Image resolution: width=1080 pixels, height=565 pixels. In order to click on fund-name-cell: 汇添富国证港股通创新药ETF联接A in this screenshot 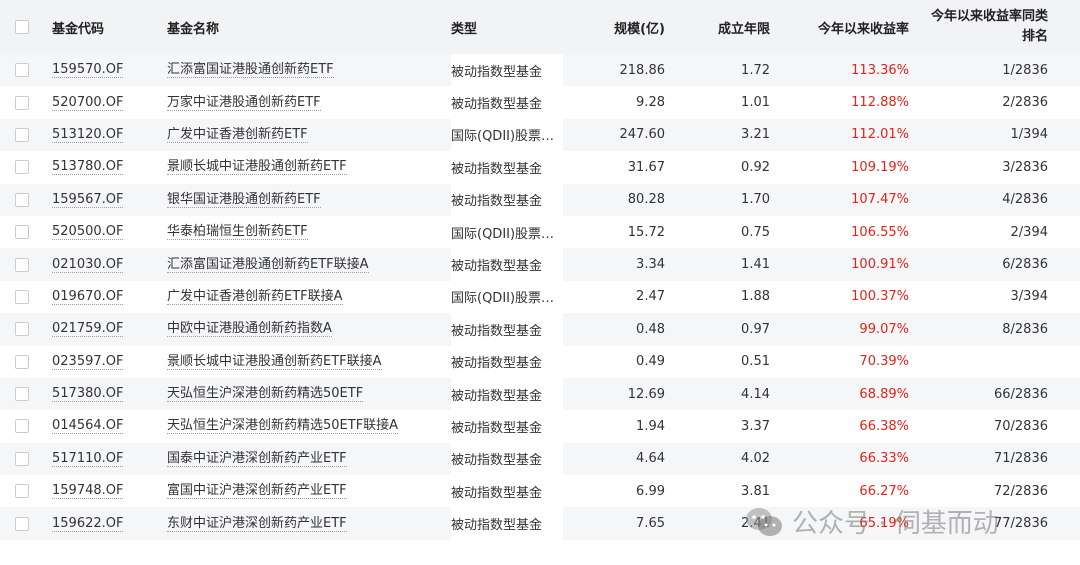, I will do `click(307, 264)`.